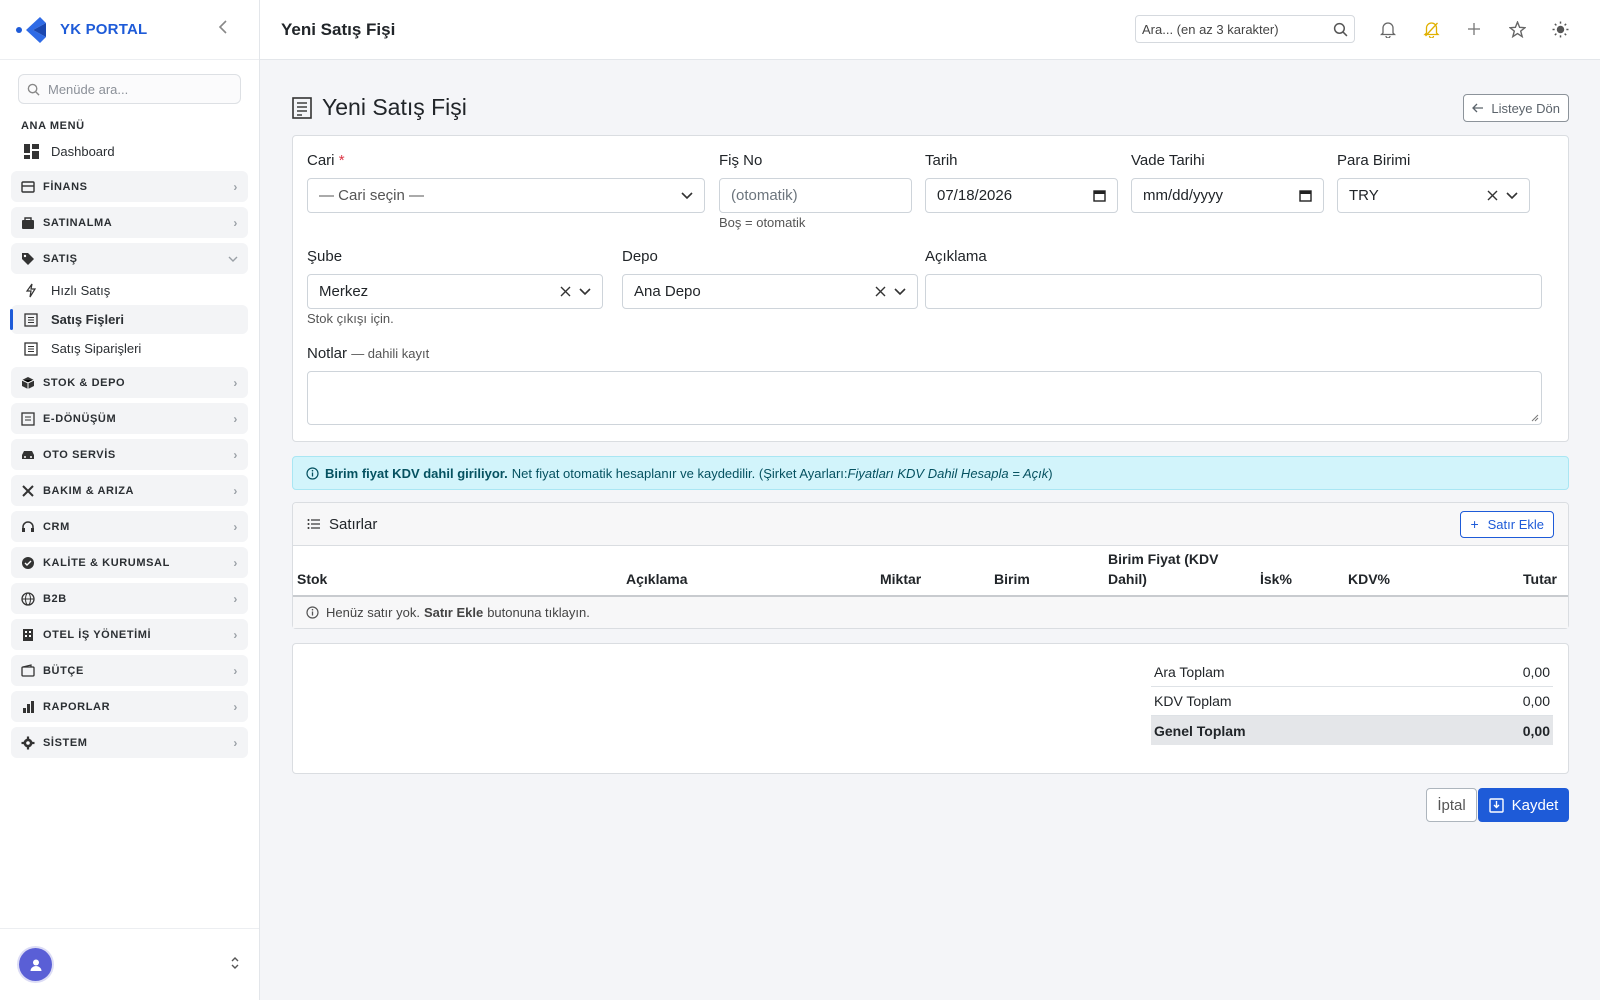 The height and width of the screenshot is (1000, 1600). Describe the element at coordinates (129, 454) in the screenshot. I see `nav-group-oto-servis: OTO SERVİS ›` at that location.